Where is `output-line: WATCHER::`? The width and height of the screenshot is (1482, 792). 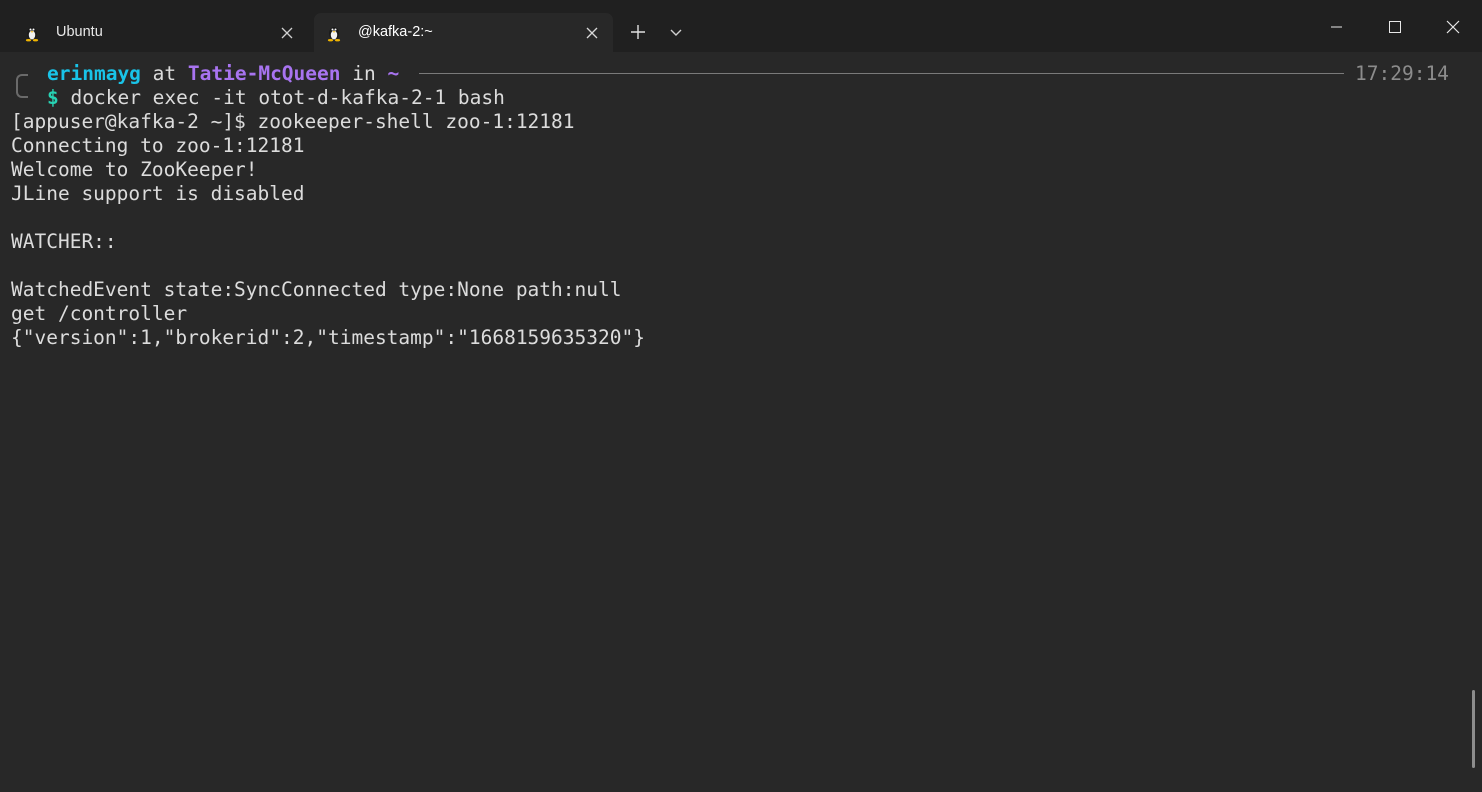 output-line: WATCHER:: is located at coordinates (64, 241).